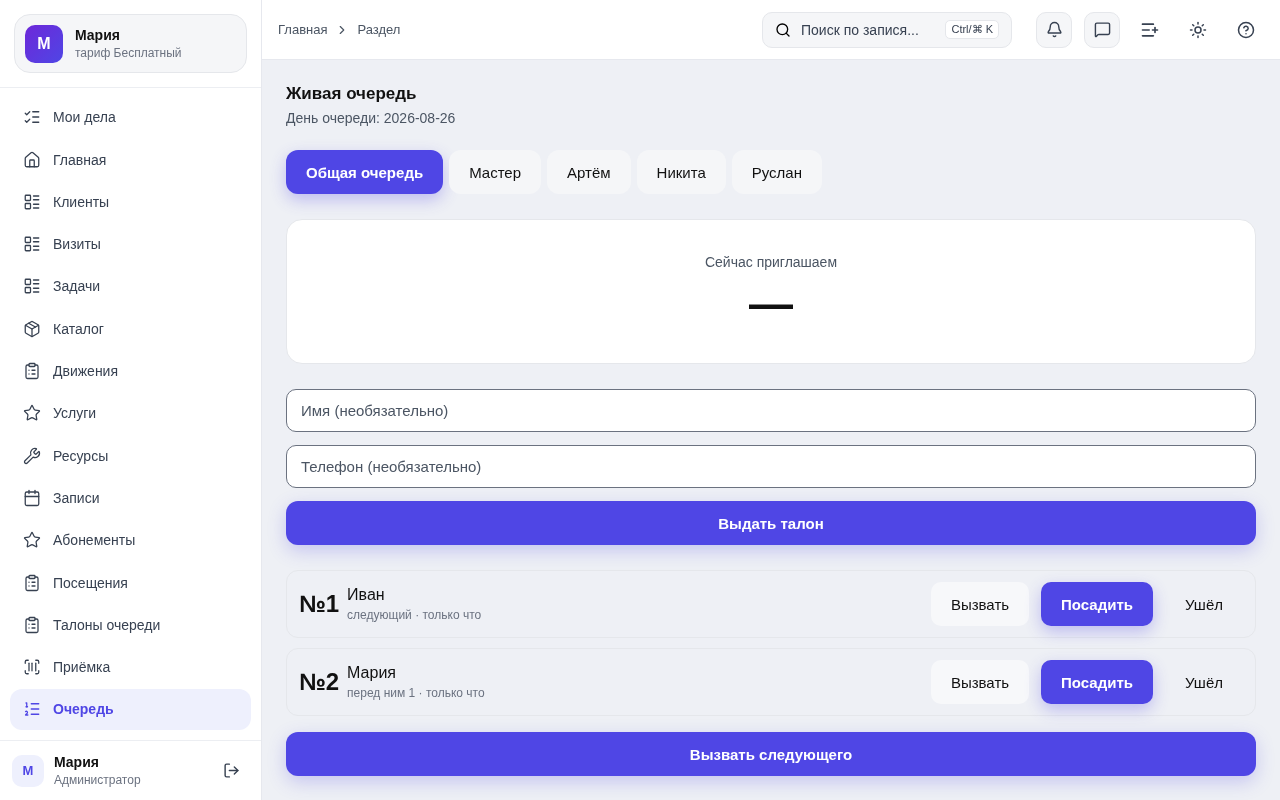  Describe the element at coordinates (130, 540) in the screenshot. I see `sidebar-item: Абонементы` at that location.